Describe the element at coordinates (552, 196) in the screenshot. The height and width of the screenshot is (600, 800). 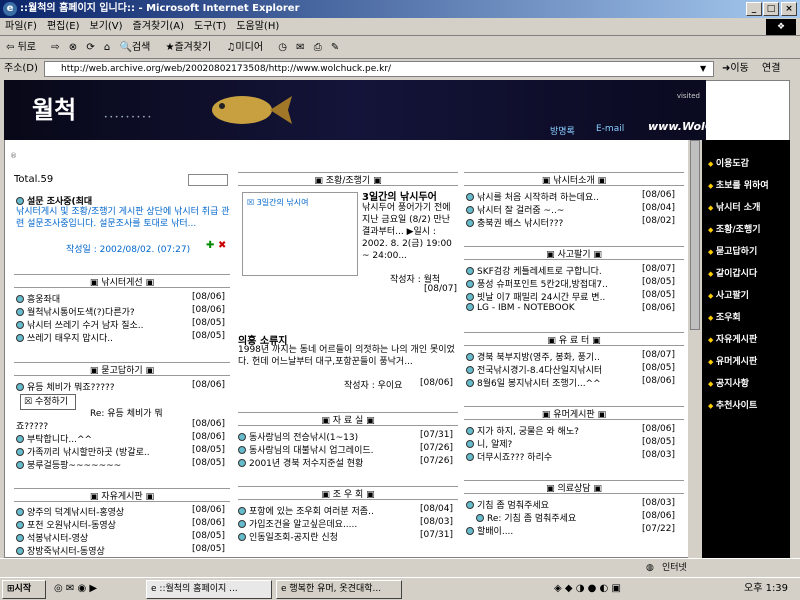
I see `list-item: 낚시를 처음 시작하려 하는데요..` at that location.